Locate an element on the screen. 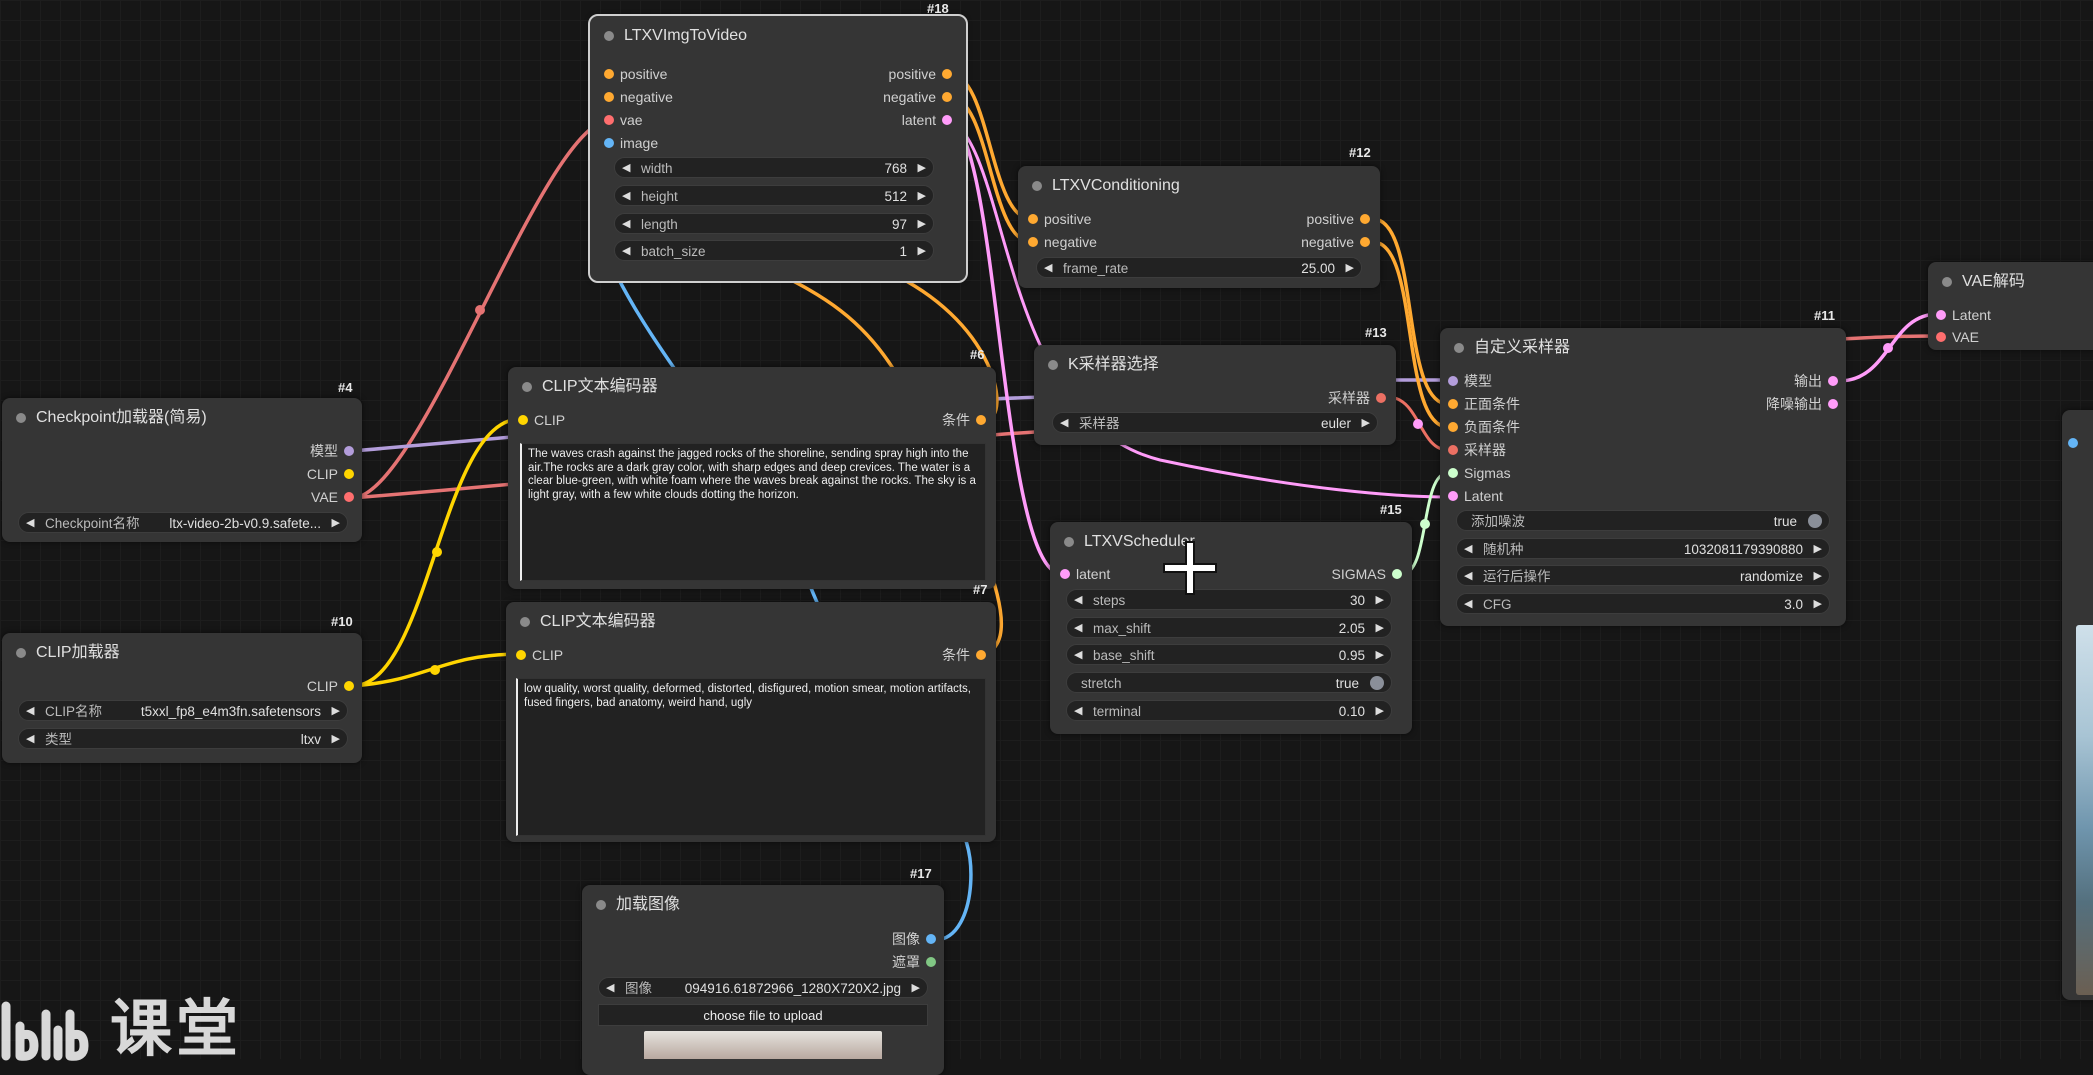 This screenshot has width=2093, height=1075. widget-cfg: ◀ CFG 3.0 ▶ is located at coordinates (1643, 603).